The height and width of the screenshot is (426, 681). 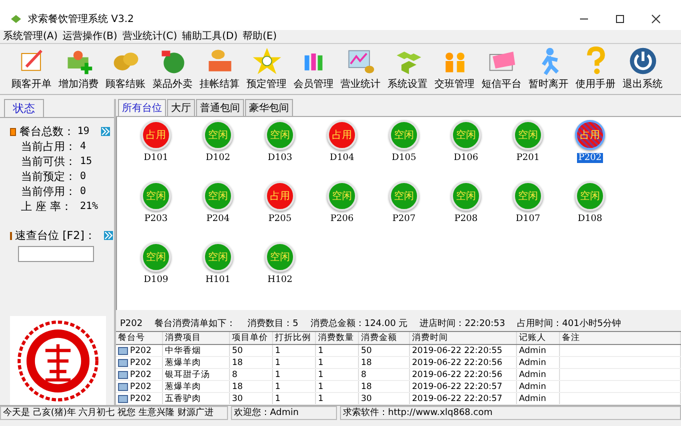 What do you see at coordinates (466, 219) in the screenshot?
I see `table-name: P208` at bounding box center [466, 219].